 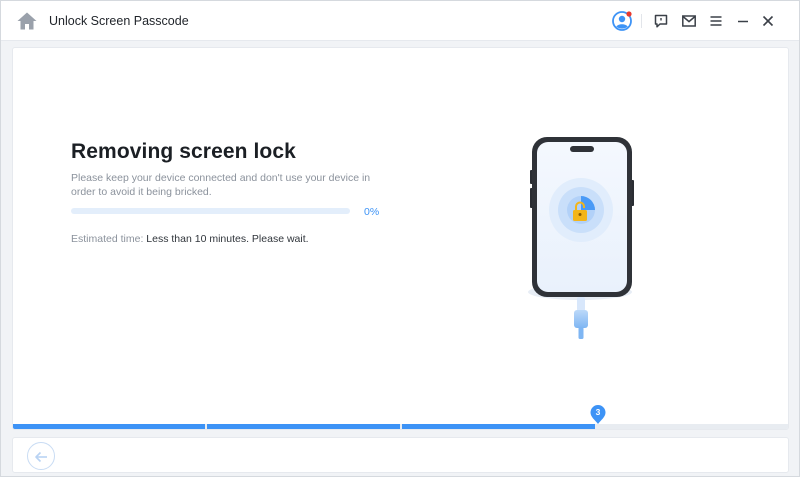 What do you see at coordinates (583, 237) in the screenshot?
I see `phone-illustration` at bounding box center [583, 237].